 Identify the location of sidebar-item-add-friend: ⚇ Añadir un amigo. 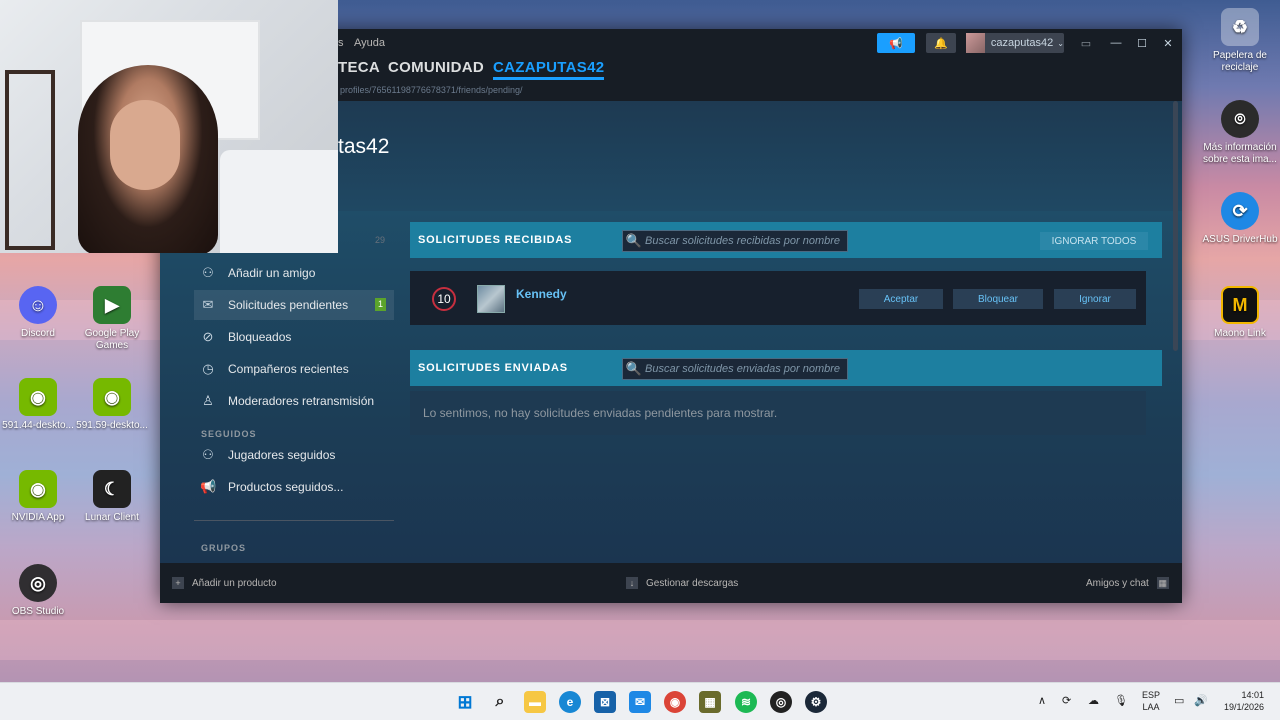
(294, 273).